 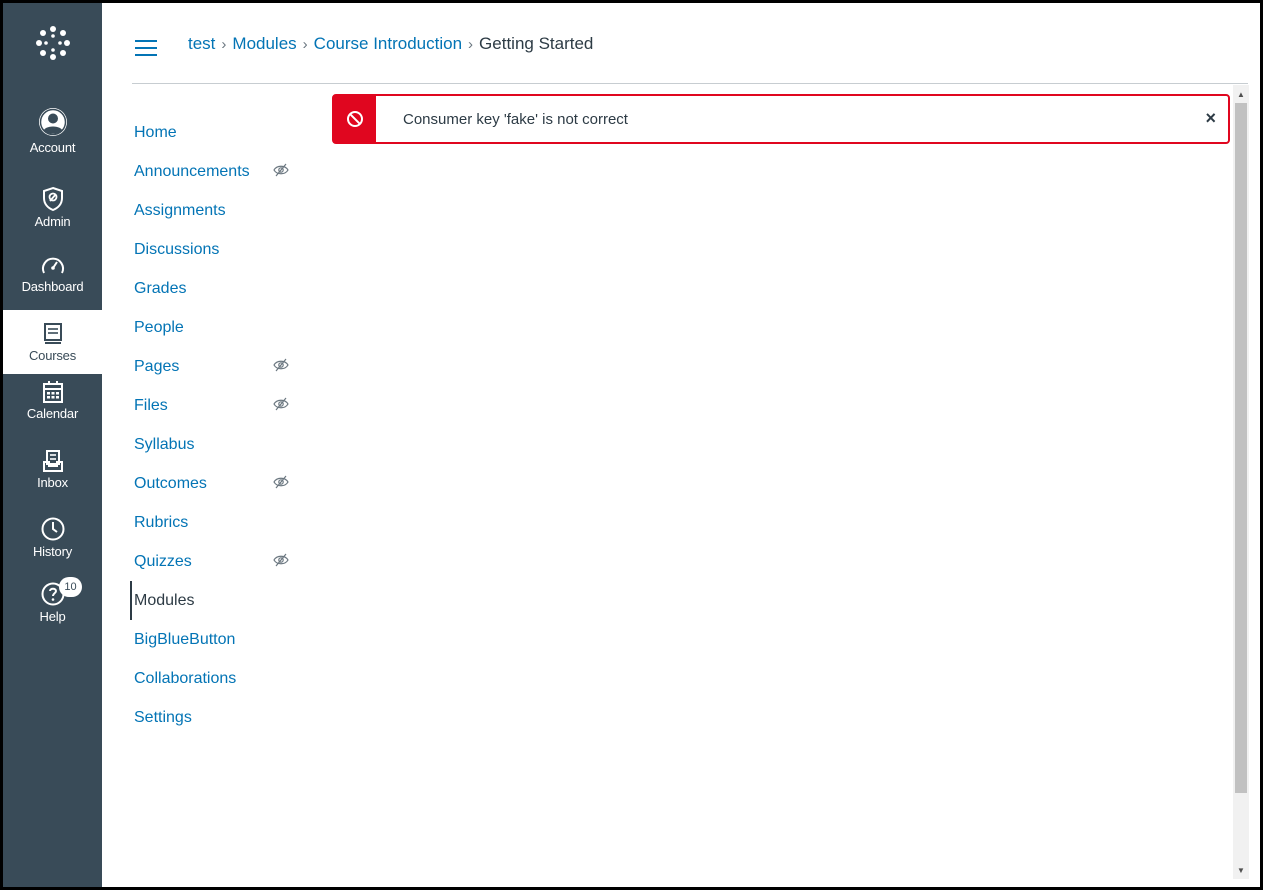 What do you see at coordinates (52, 199) in the screenshot?
I see `admin-shield-icon` at bounding box center [52, 199].